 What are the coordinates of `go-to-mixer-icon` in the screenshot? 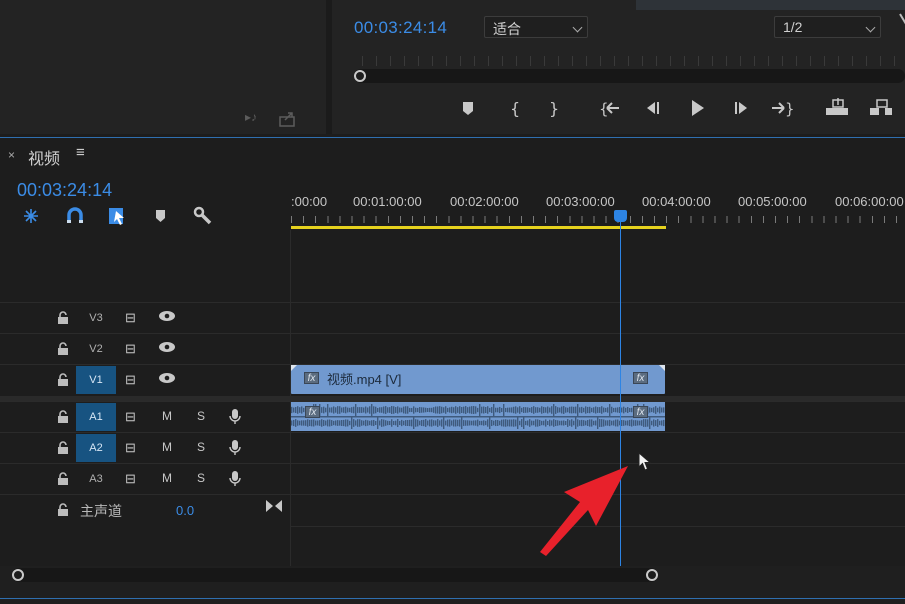 It's located at (274, 506).